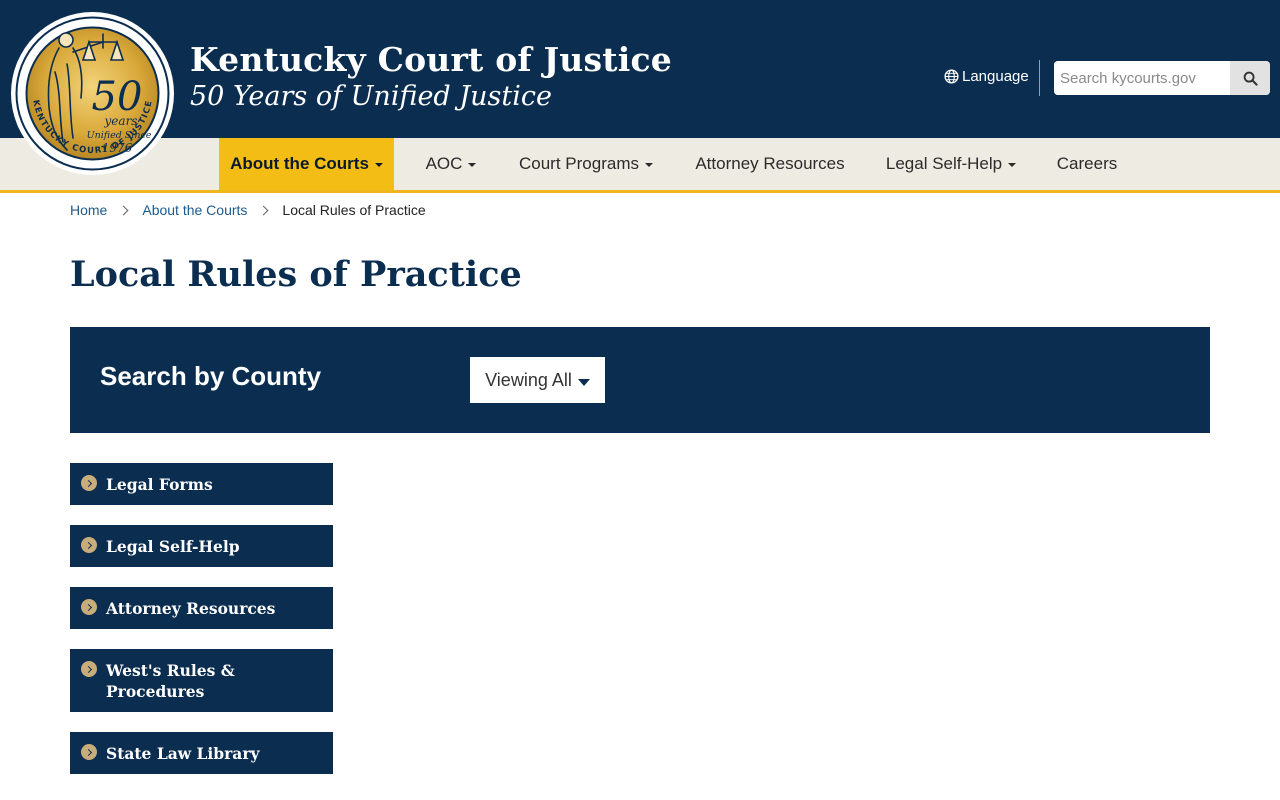 The width and height of the screenshot is (1280, 800). What do you see at coordinates (183, 753) in the screenshot?
I see `link-label: State Law Library` at bounding box center [183, 753].